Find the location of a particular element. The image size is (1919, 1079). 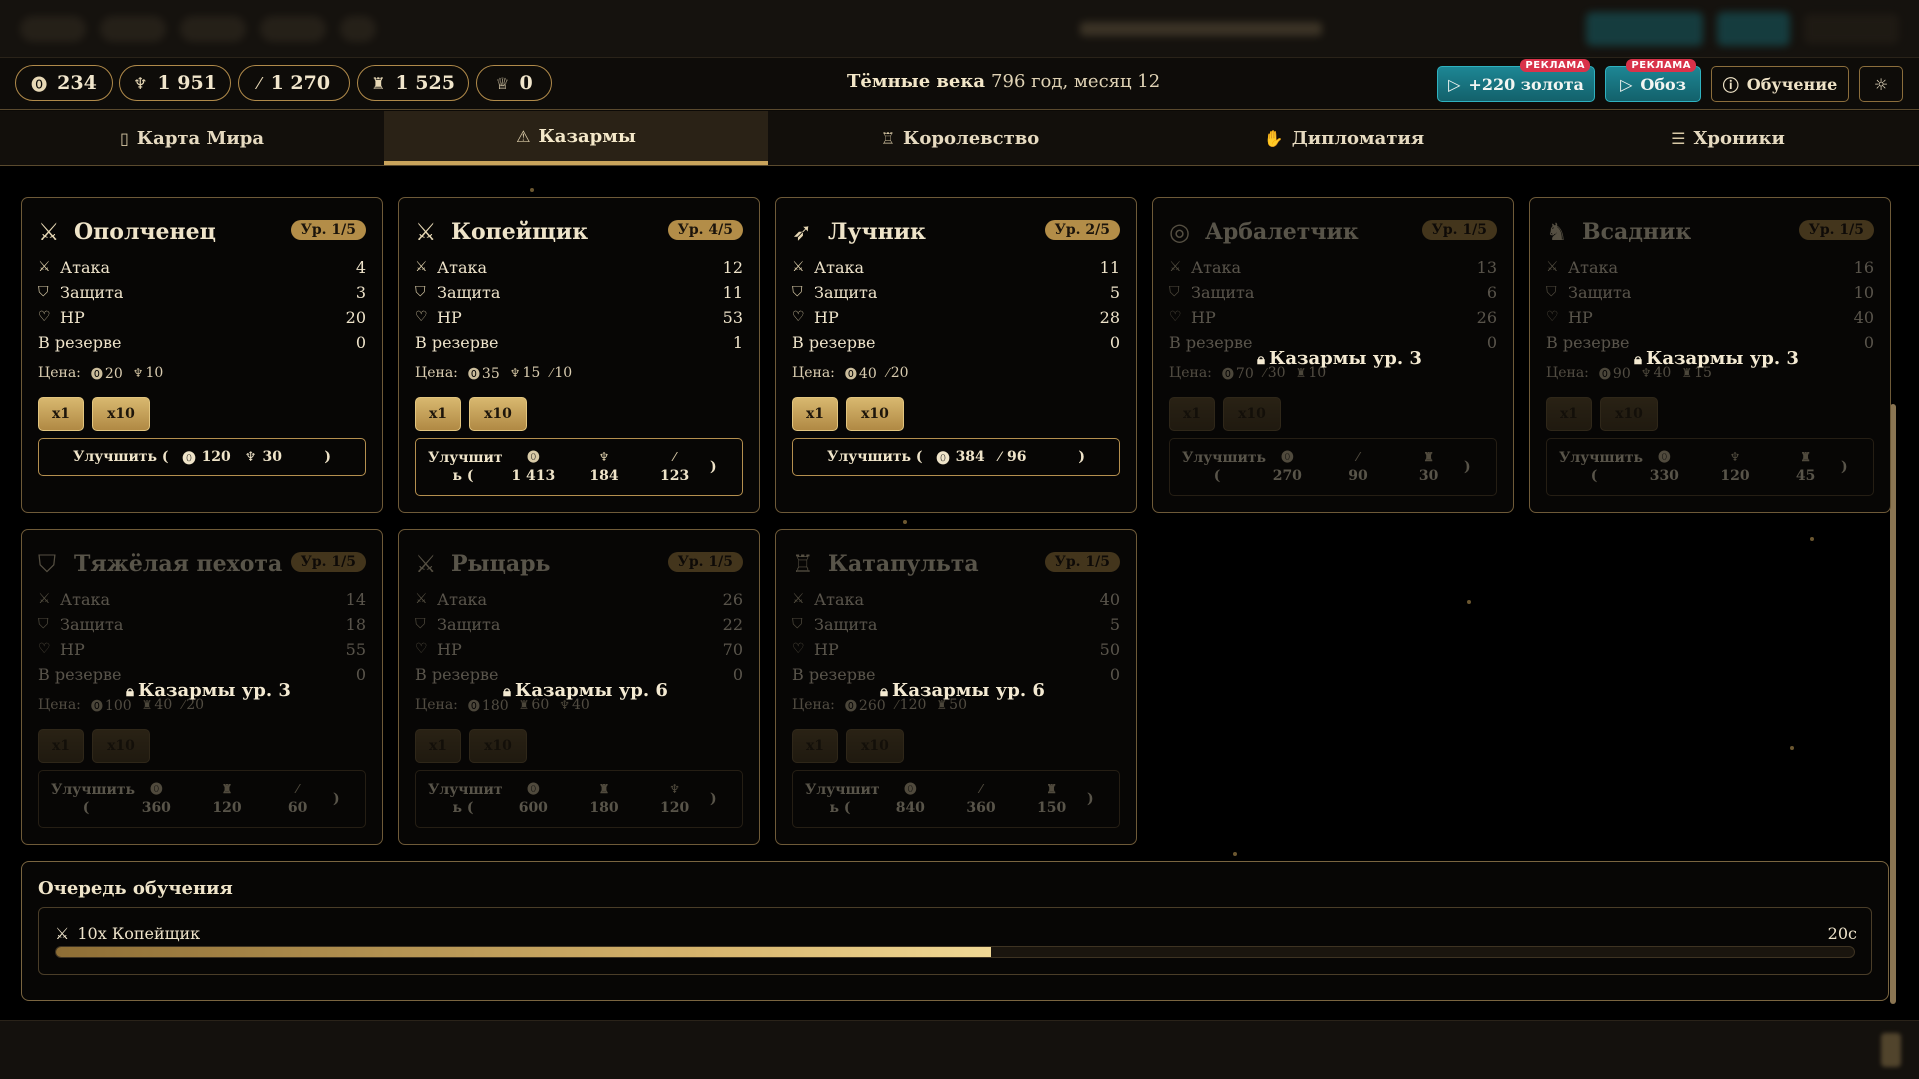

unit-name: Ополченец is located at coordinates (145, 232).